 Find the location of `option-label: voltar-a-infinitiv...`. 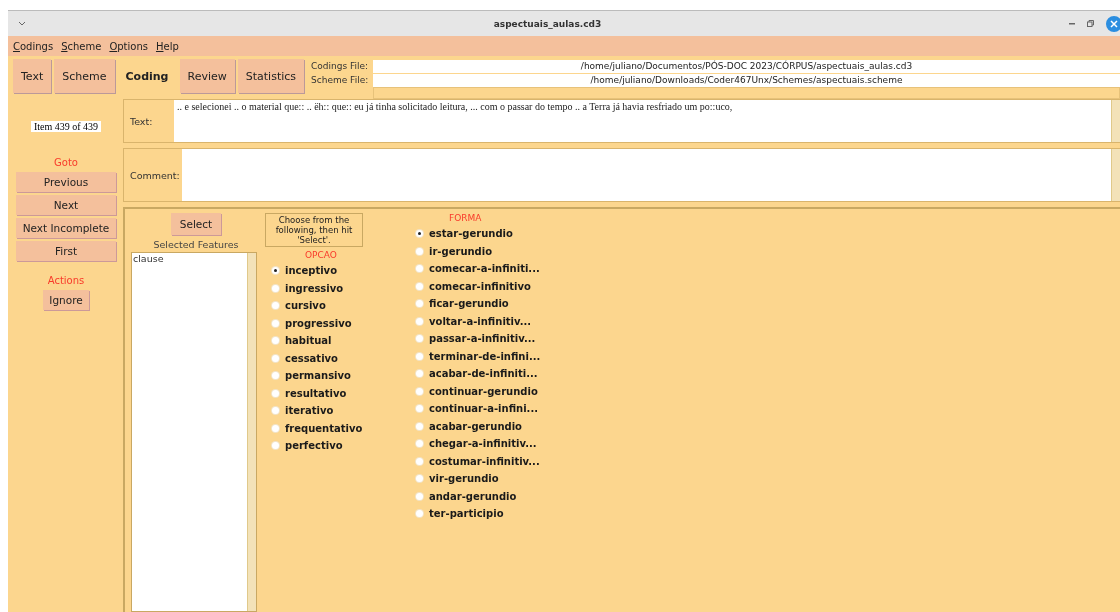

option-label: voltar-a-infinitiv... is located at coordinates (480, 321).